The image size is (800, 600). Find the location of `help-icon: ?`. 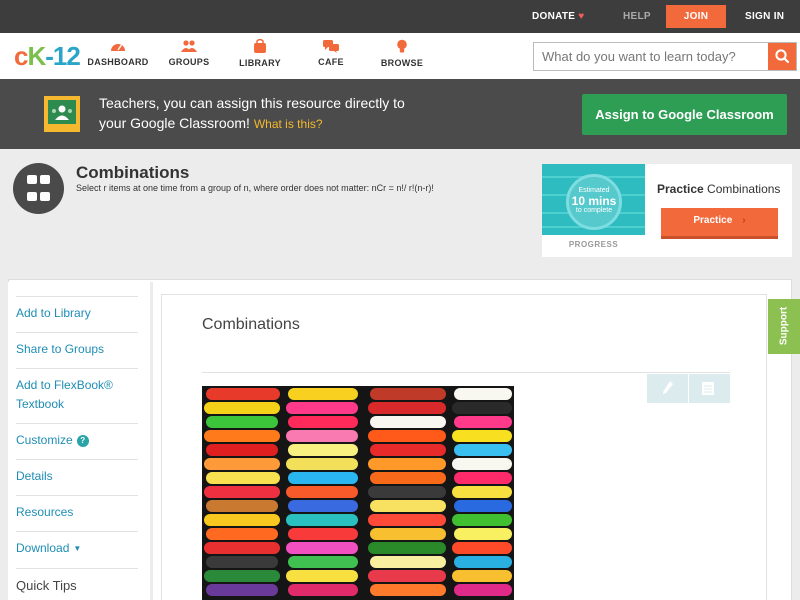

help-icon: ? is located at coordinates (82, 441).